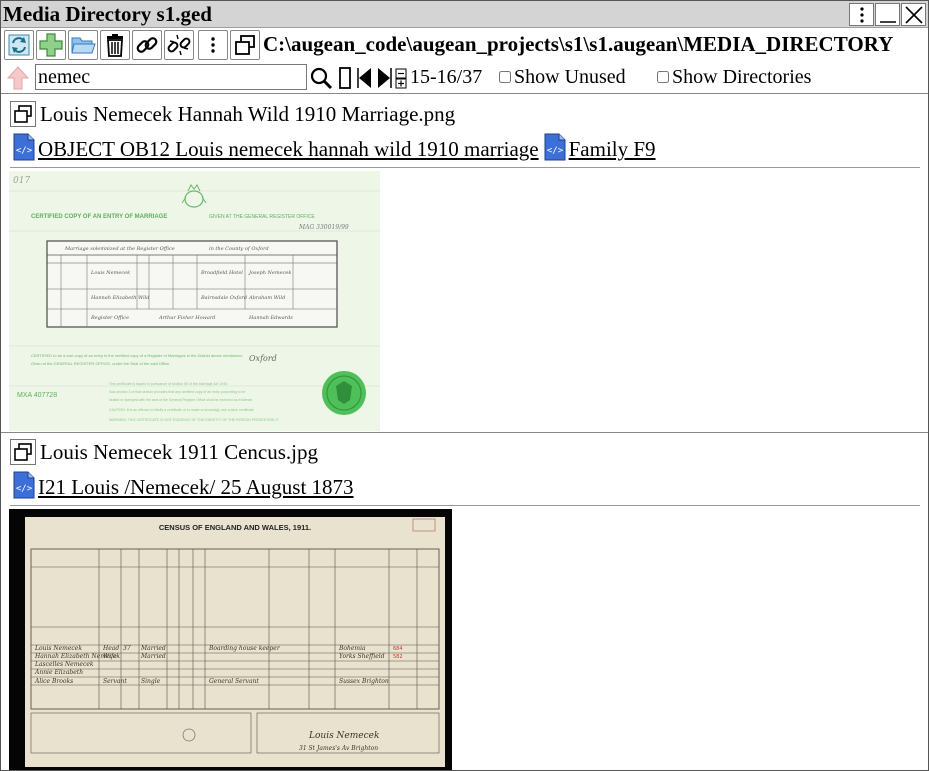 This screenshot has height=771, width=929. I want to click on triangle-left-icon, so click(364, 78).